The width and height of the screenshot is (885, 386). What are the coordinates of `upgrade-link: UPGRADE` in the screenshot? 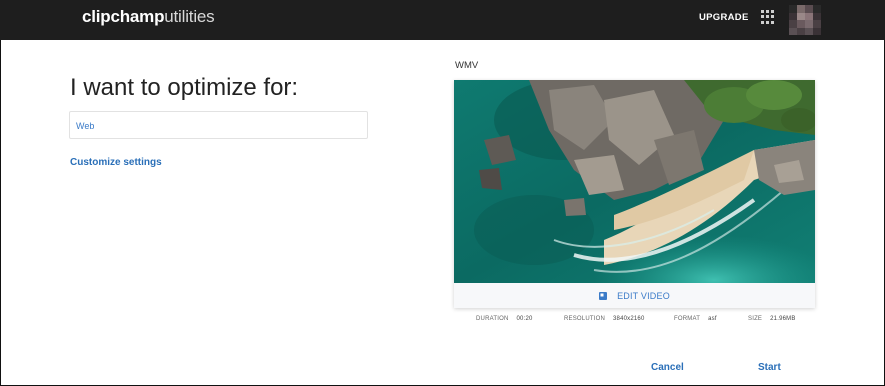 It's located at (724, 17).